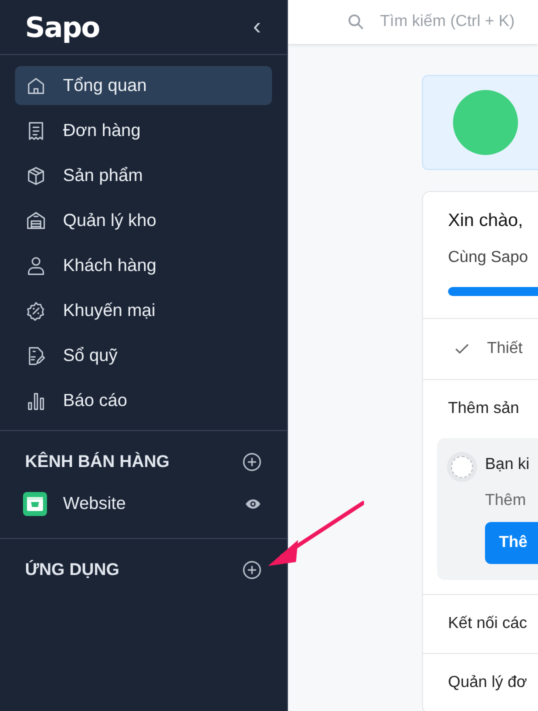 The height and width of the screenshot is (711, 538). I want to click on section-title: KÊNH BÁN HÀNG, so click(97, 462).